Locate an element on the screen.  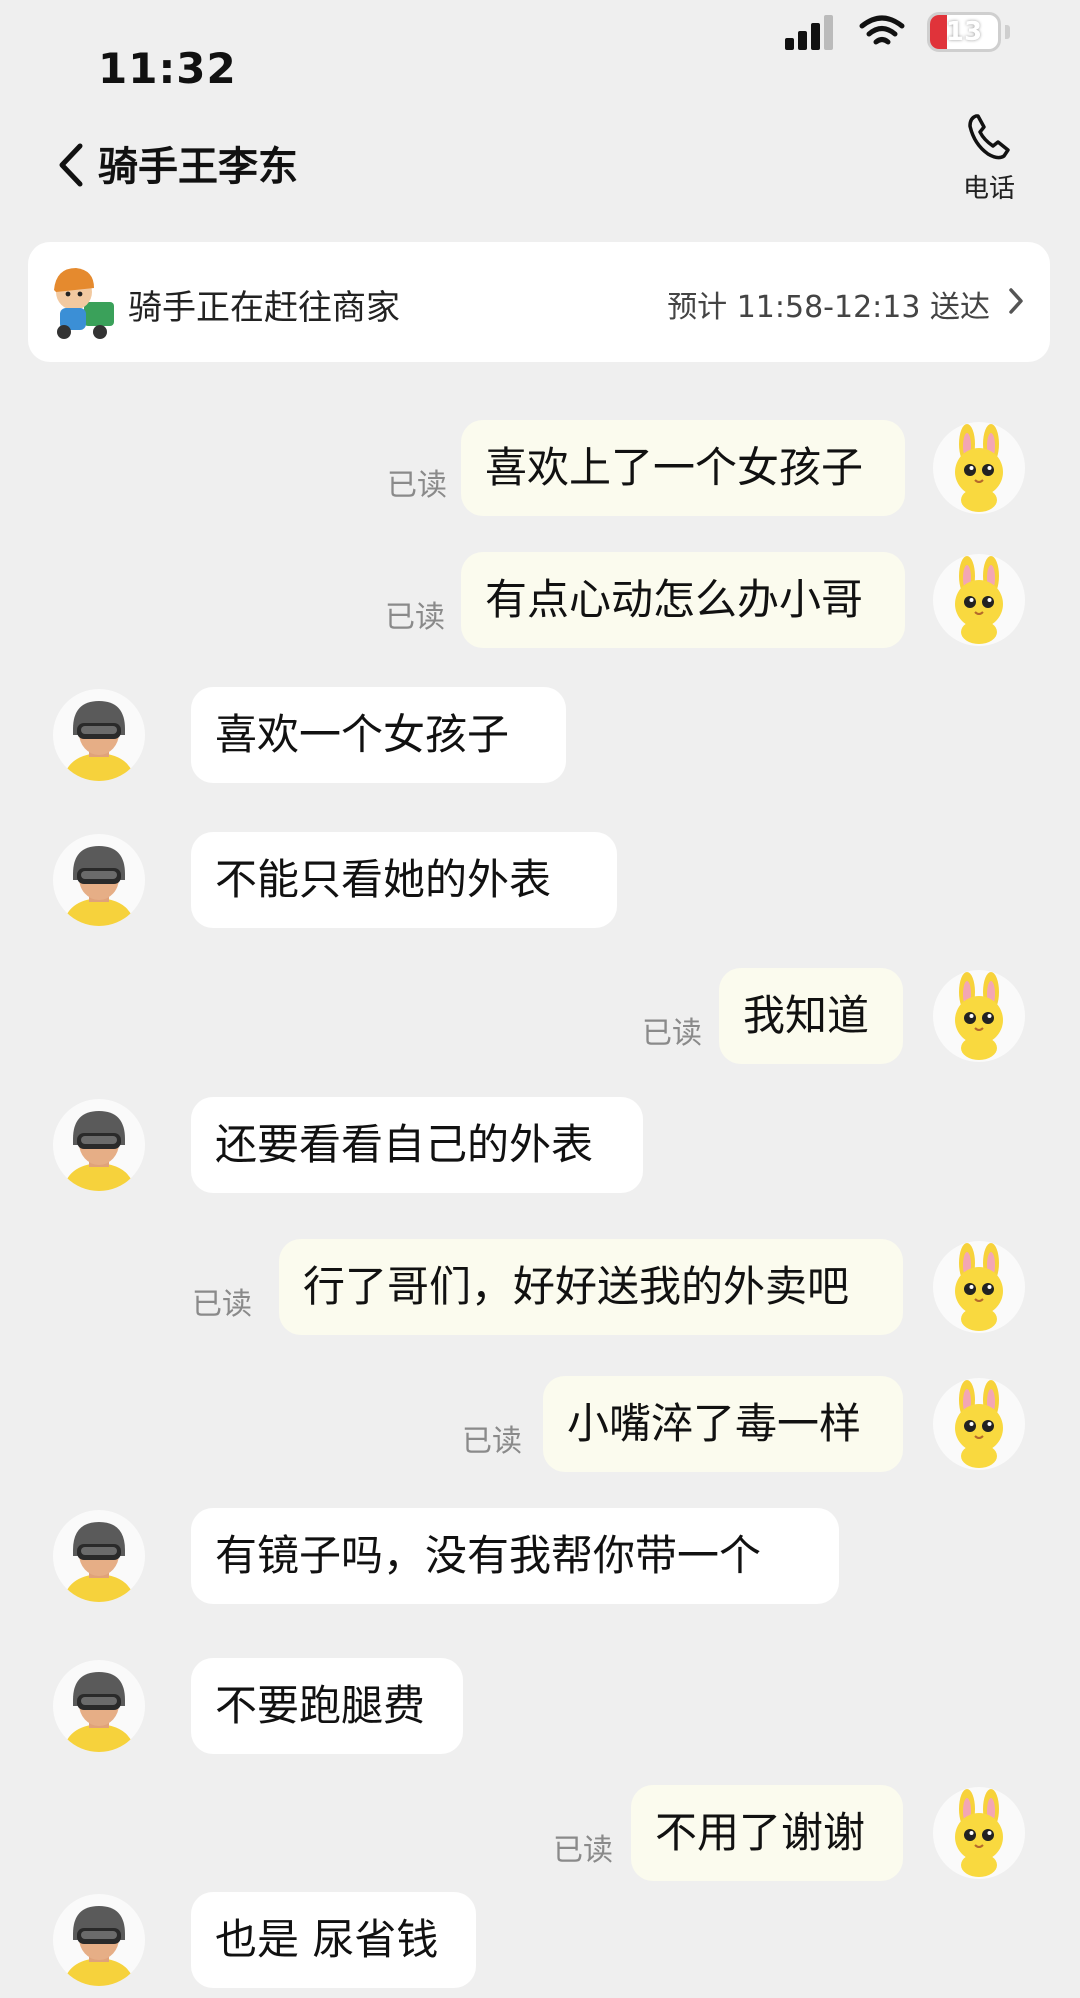
message-bubble: 有点心动怎么办小哥 is located at coordinates (683, 600).